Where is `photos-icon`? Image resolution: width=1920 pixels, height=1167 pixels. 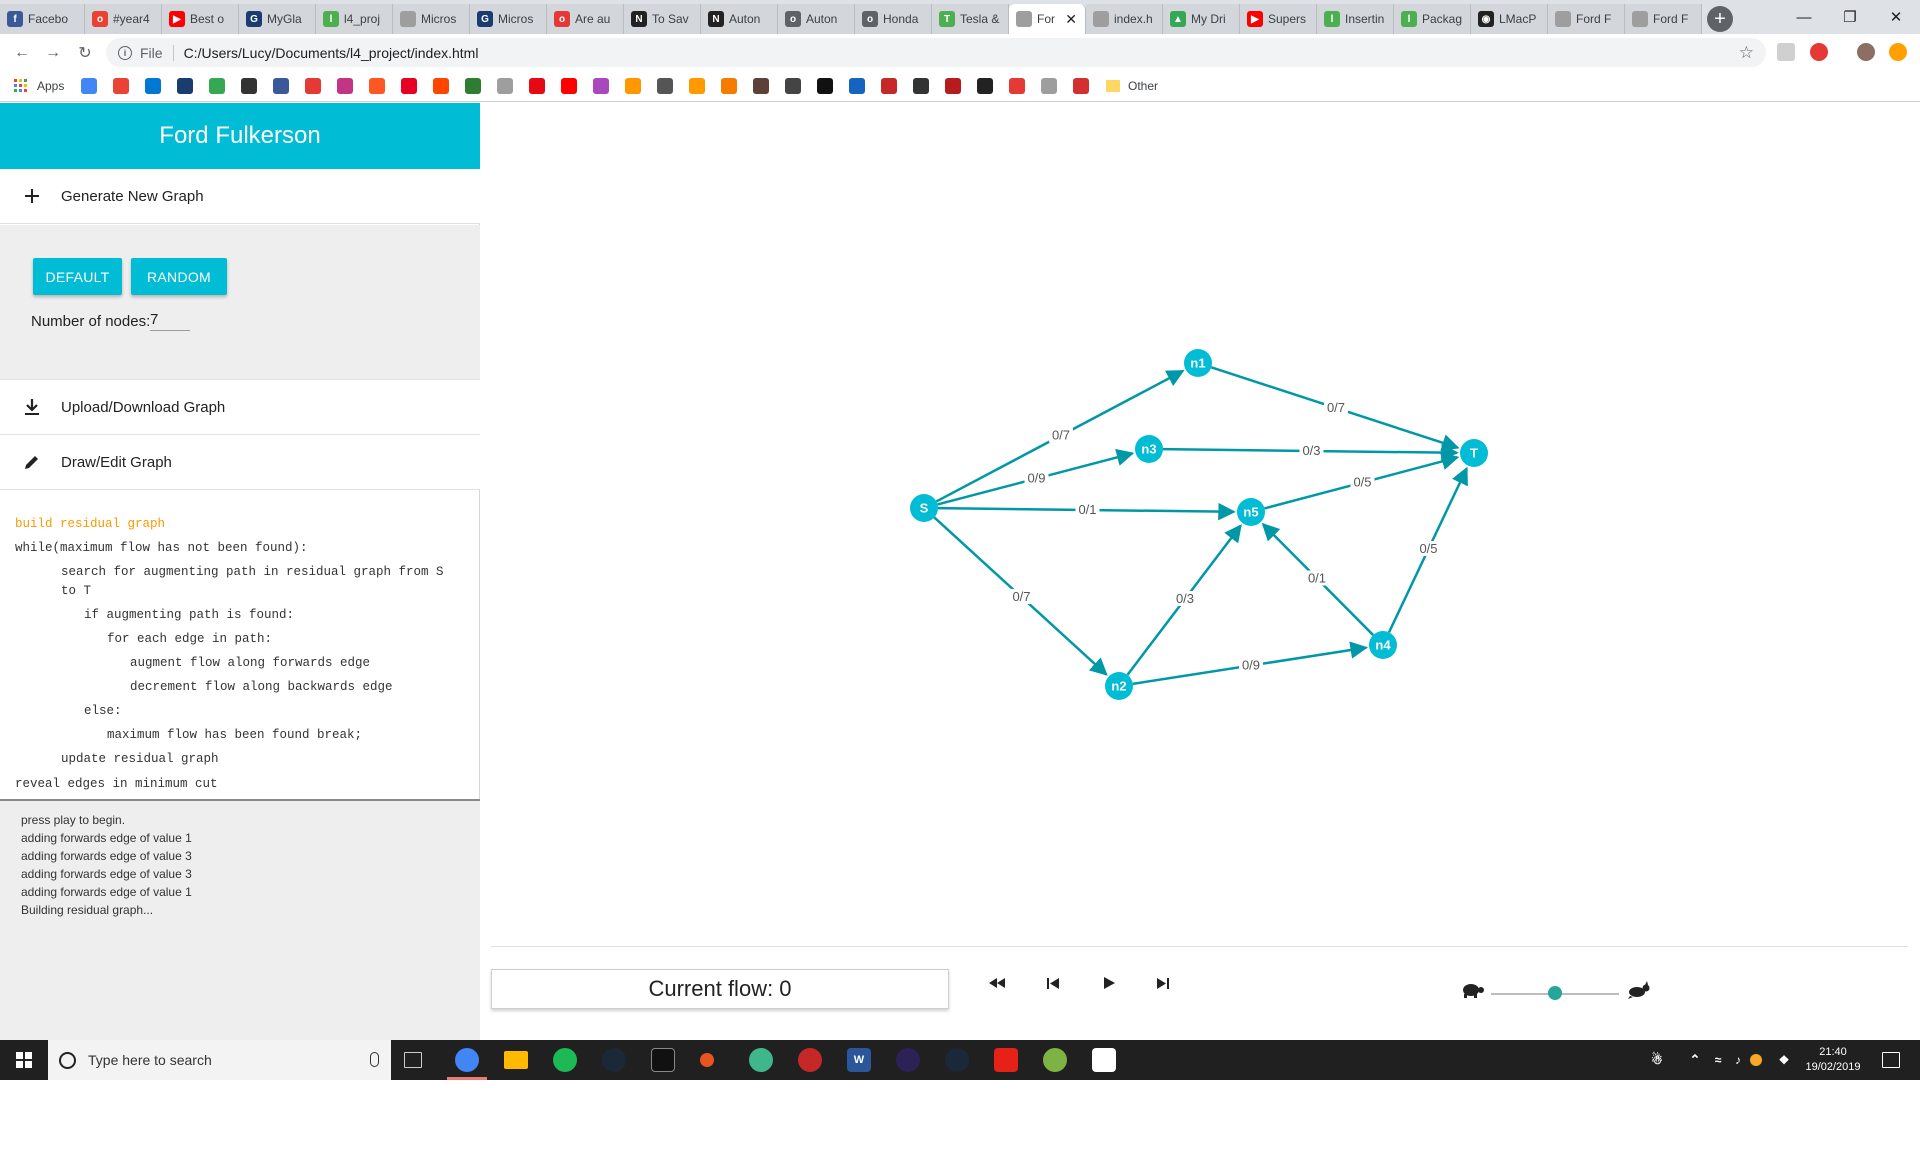
photos-icon is located at coordinates (1104, 1060).